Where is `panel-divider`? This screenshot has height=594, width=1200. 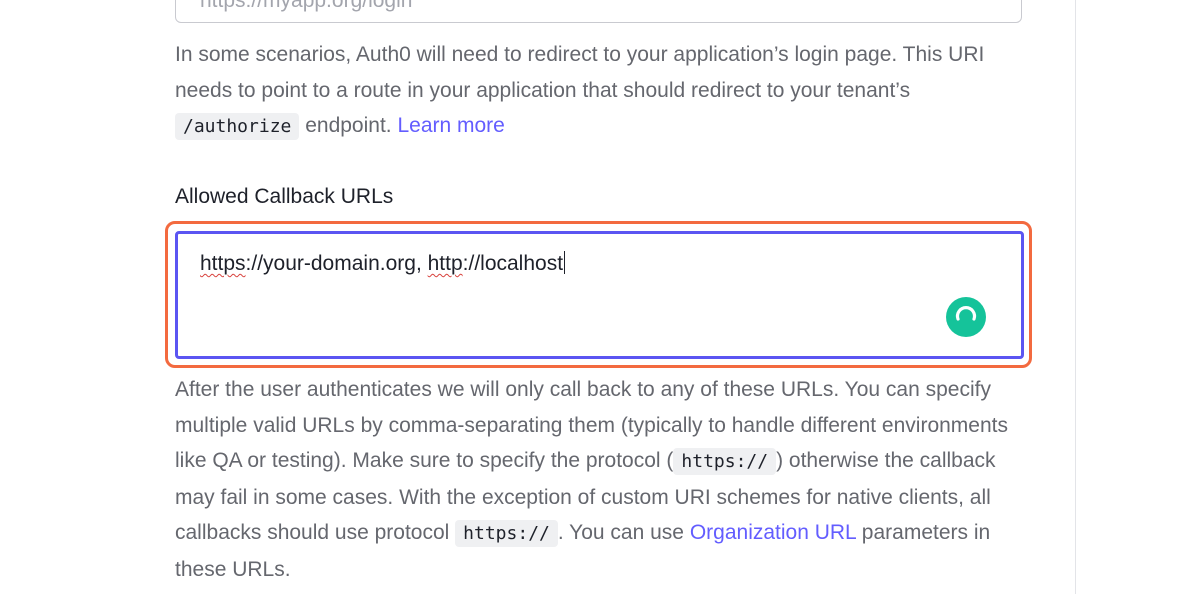
panel-divider is located at coordinates (1075, 297).